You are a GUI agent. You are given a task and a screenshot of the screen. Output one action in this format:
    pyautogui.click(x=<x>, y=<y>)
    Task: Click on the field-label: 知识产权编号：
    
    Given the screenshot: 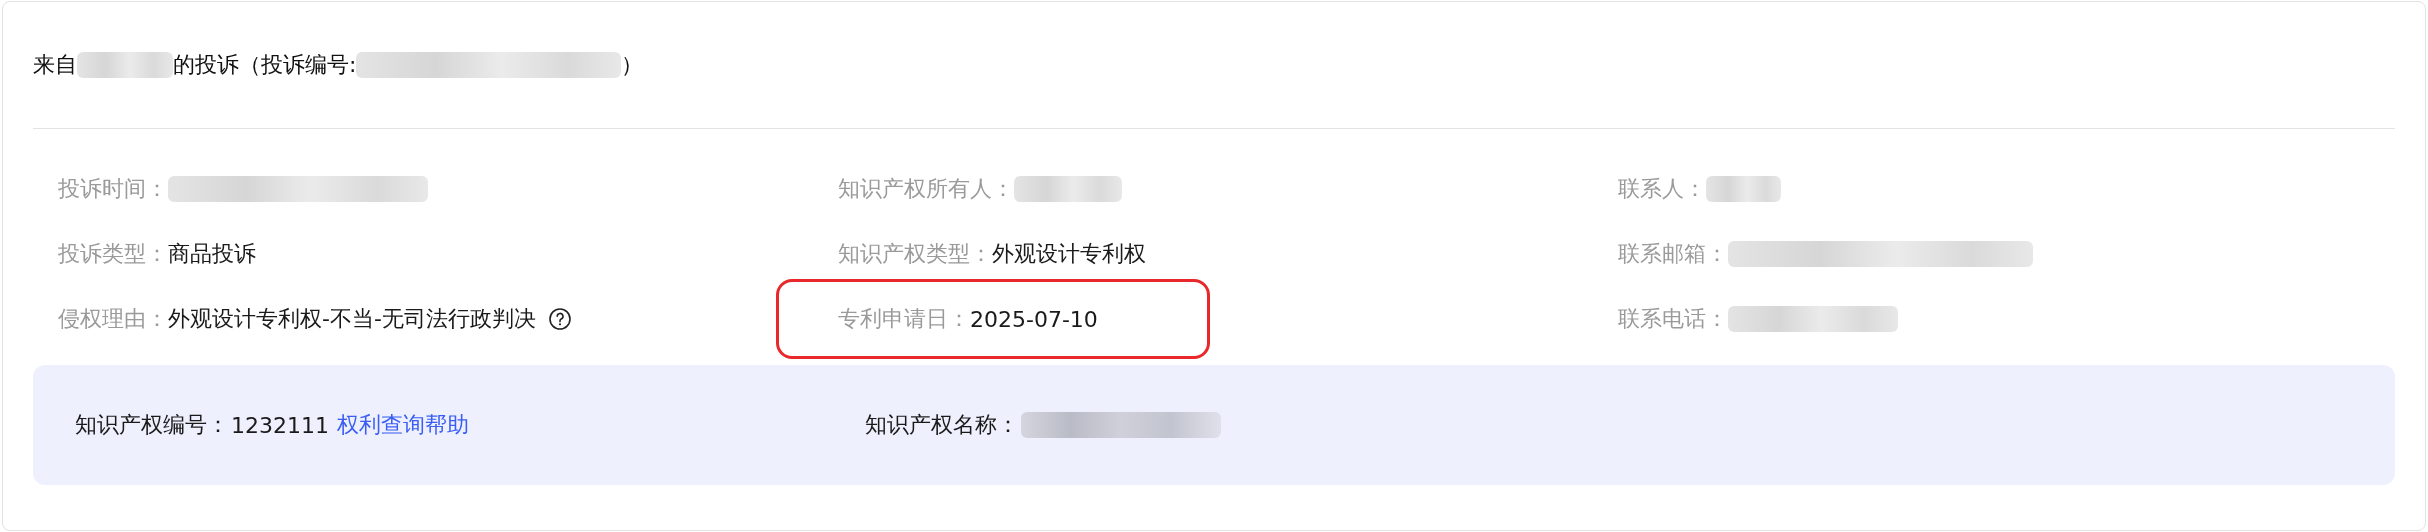 What is the action you would take?
    pyautogui.click(x=152, y=425)
    